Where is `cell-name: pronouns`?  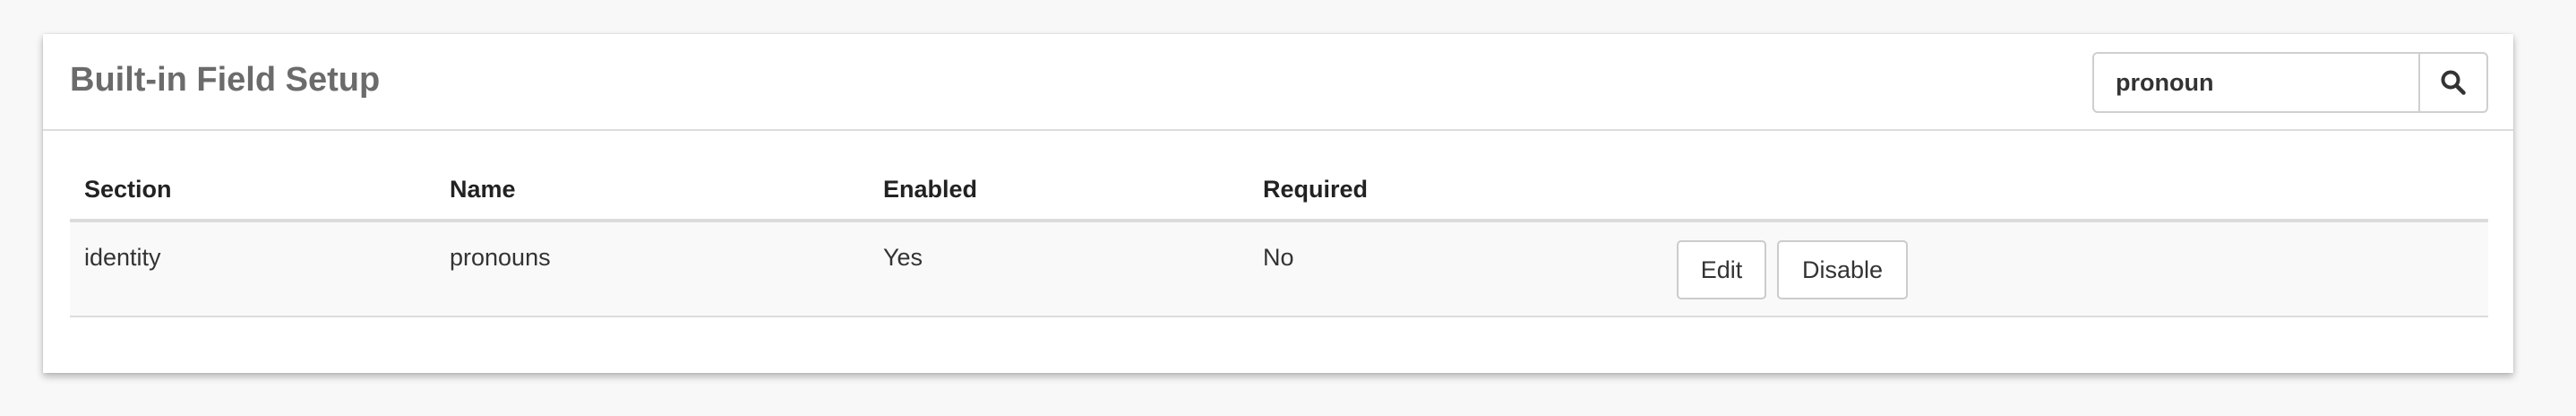
cell-name: pronouns is located at coordinates (500, 257).